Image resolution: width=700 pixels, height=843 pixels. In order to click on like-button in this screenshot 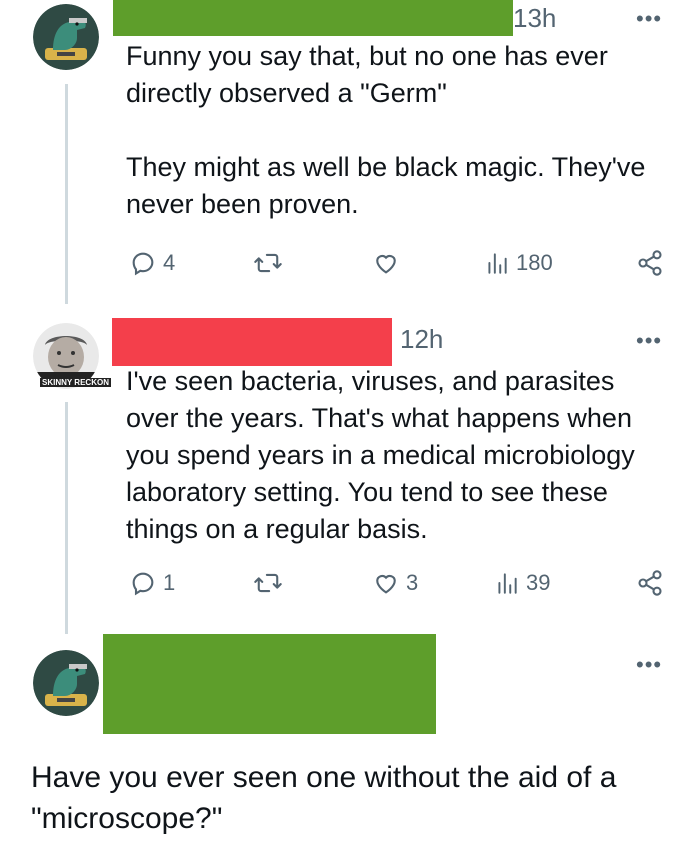, I will do `click(386, 263)`.